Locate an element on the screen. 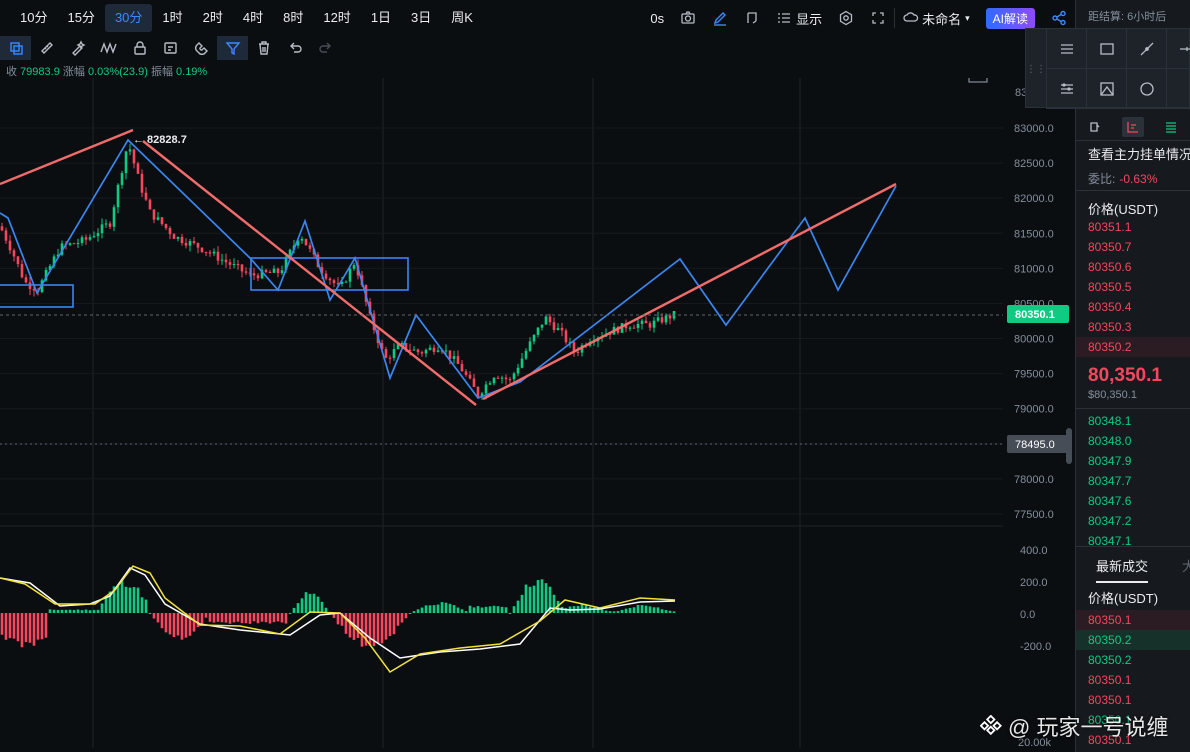 Image resolution: width=1190 pixels, height=752 pixels. tool-lock is located at coordinates (139, 48).